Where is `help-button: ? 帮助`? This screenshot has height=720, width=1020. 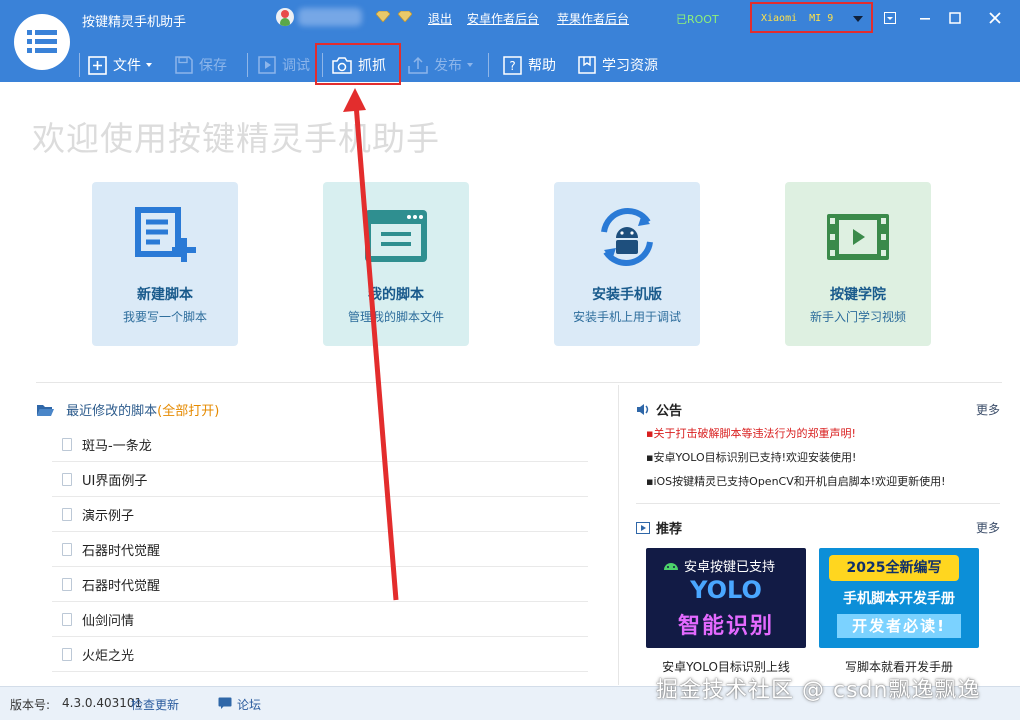 help-button: ? 帮助 is located at coordinates (529, 65).